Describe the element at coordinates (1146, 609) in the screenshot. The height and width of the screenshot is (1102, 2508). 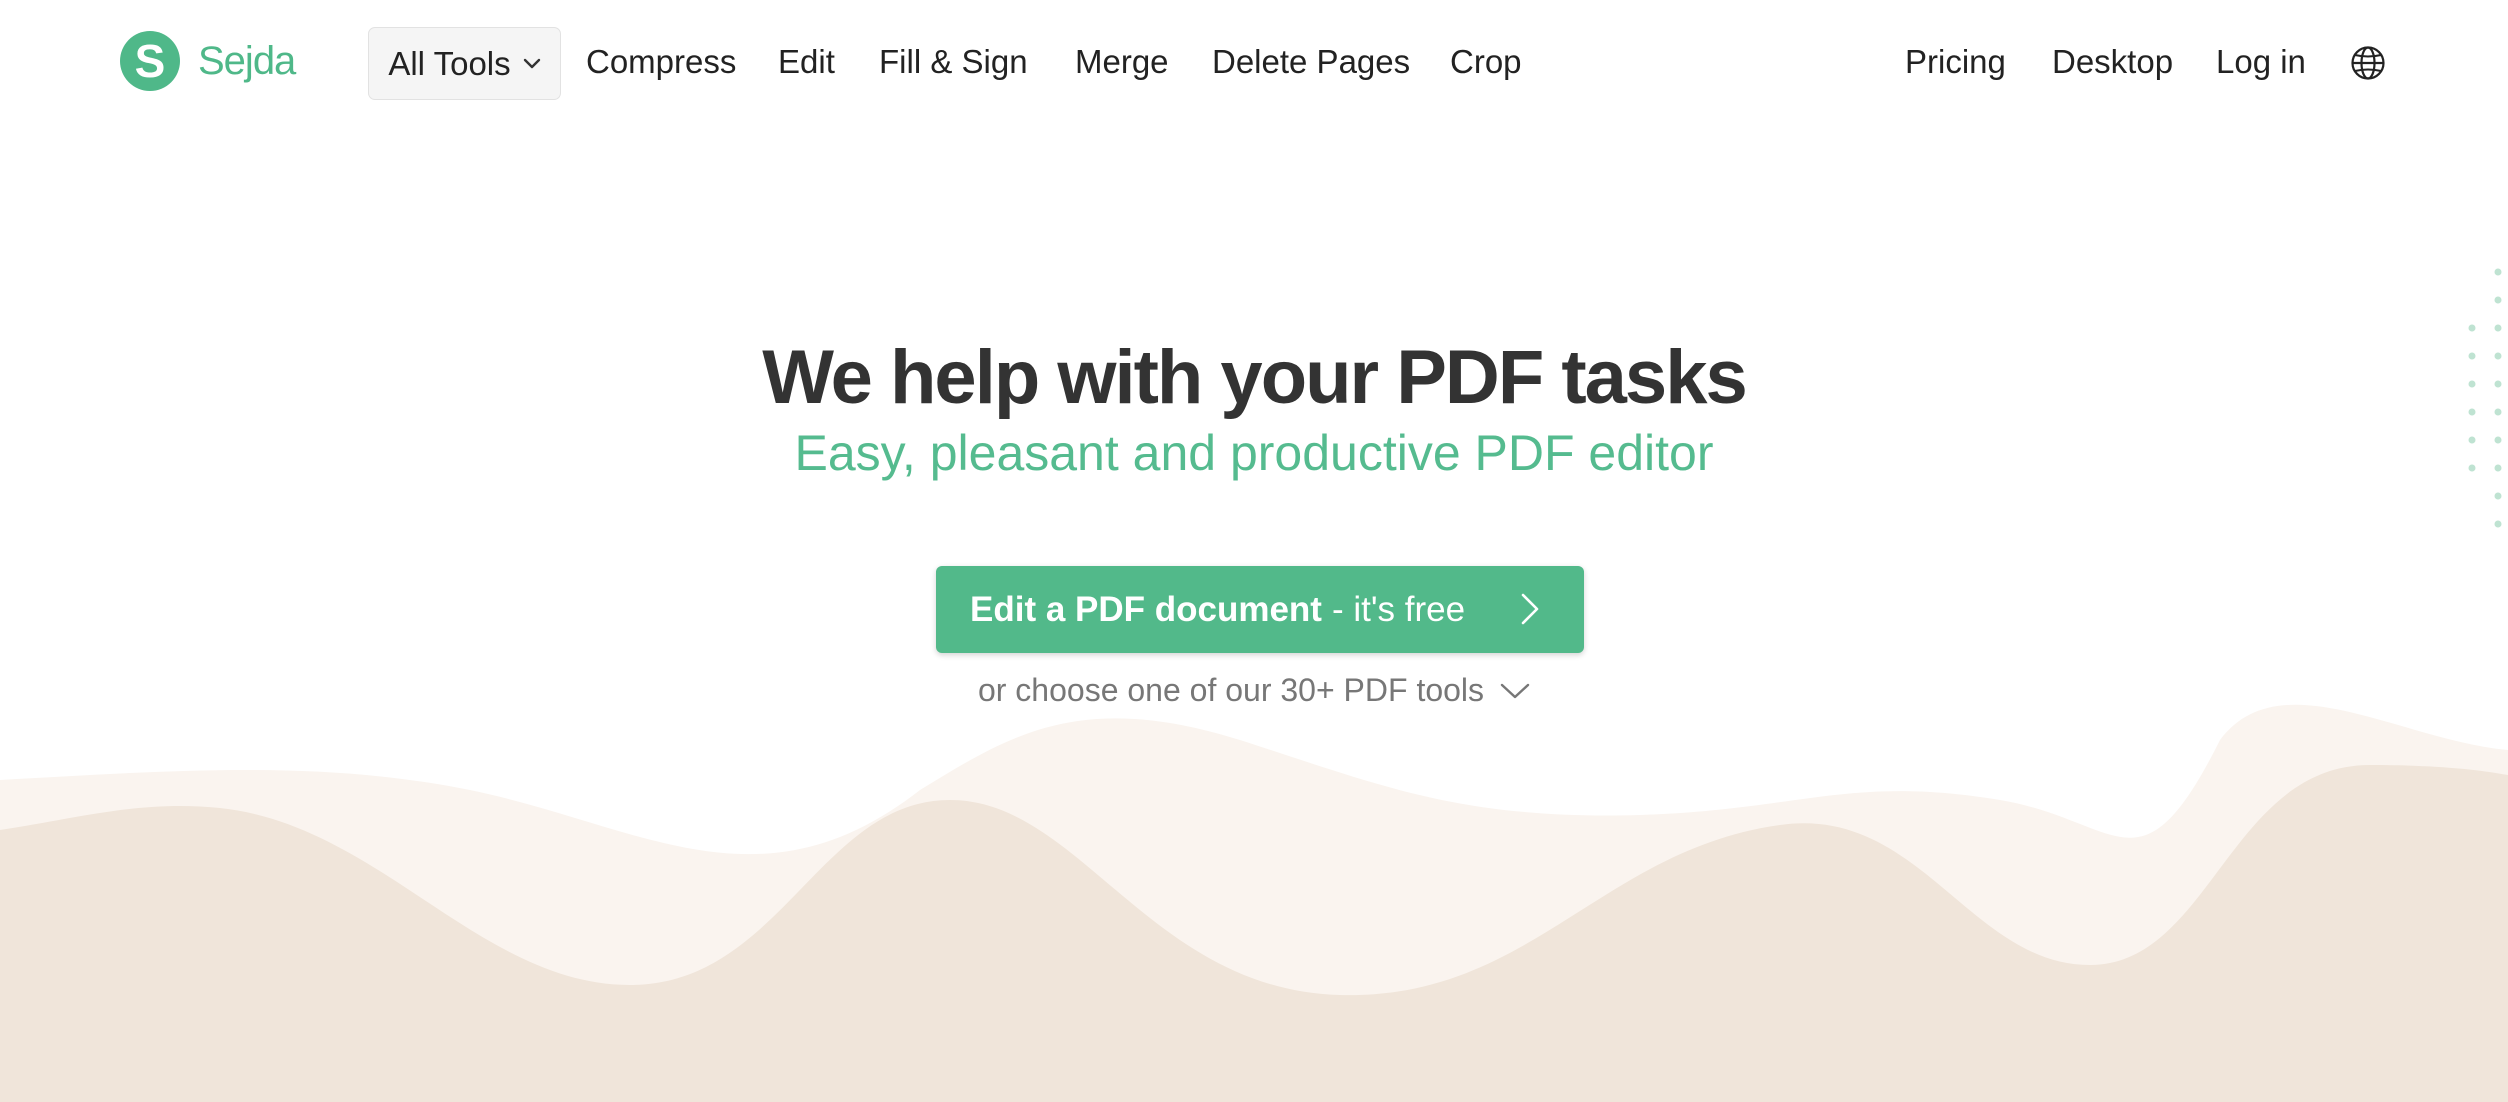
I see `cta-strong-label: Edit a PDF document` at that location.